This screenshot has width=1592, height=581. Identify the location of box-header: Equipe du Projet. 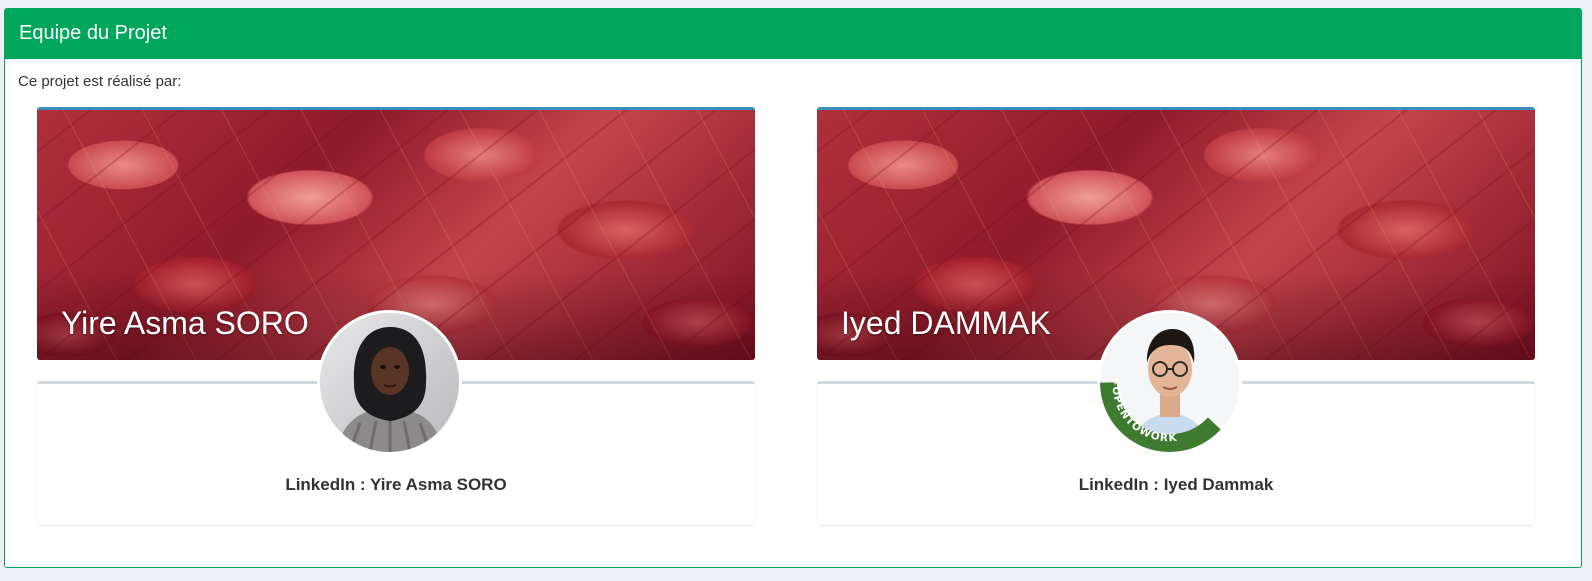
(793, 34).